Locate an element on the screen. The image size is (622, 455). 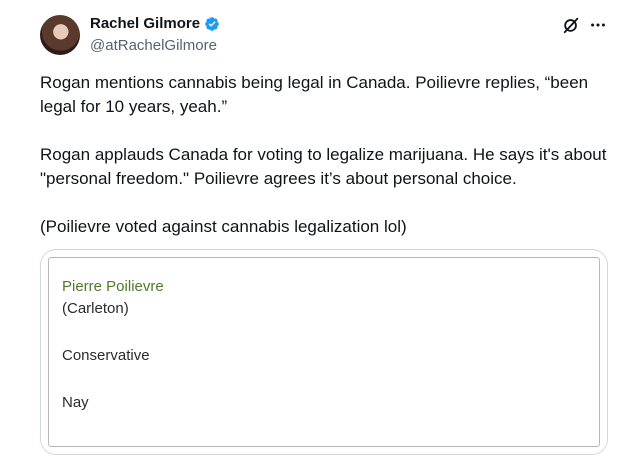
member-party: Conservative is located at coordinates (106, 355).